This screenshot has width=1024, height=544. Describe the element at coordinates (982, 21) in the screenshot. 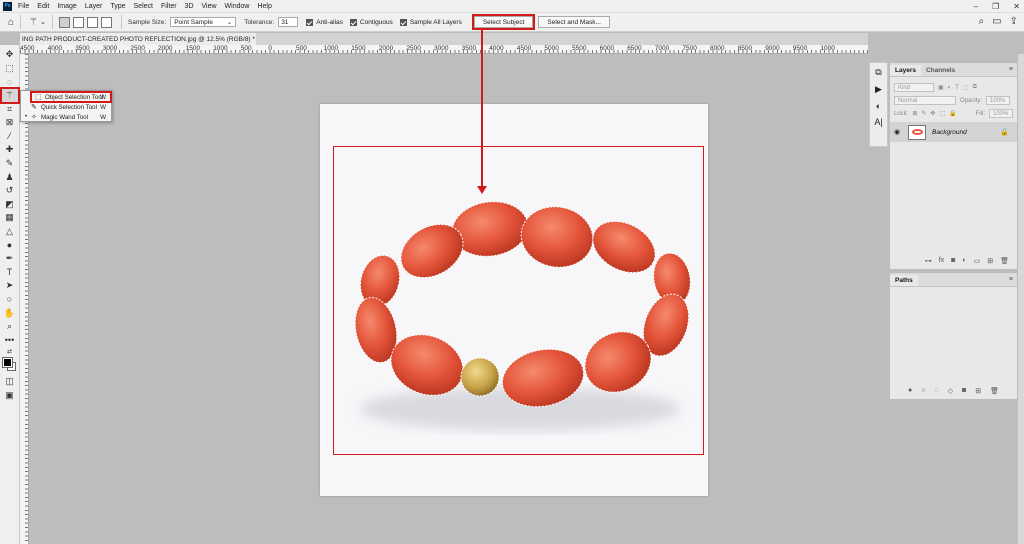

I see `search-icon: ⌕` at that location.